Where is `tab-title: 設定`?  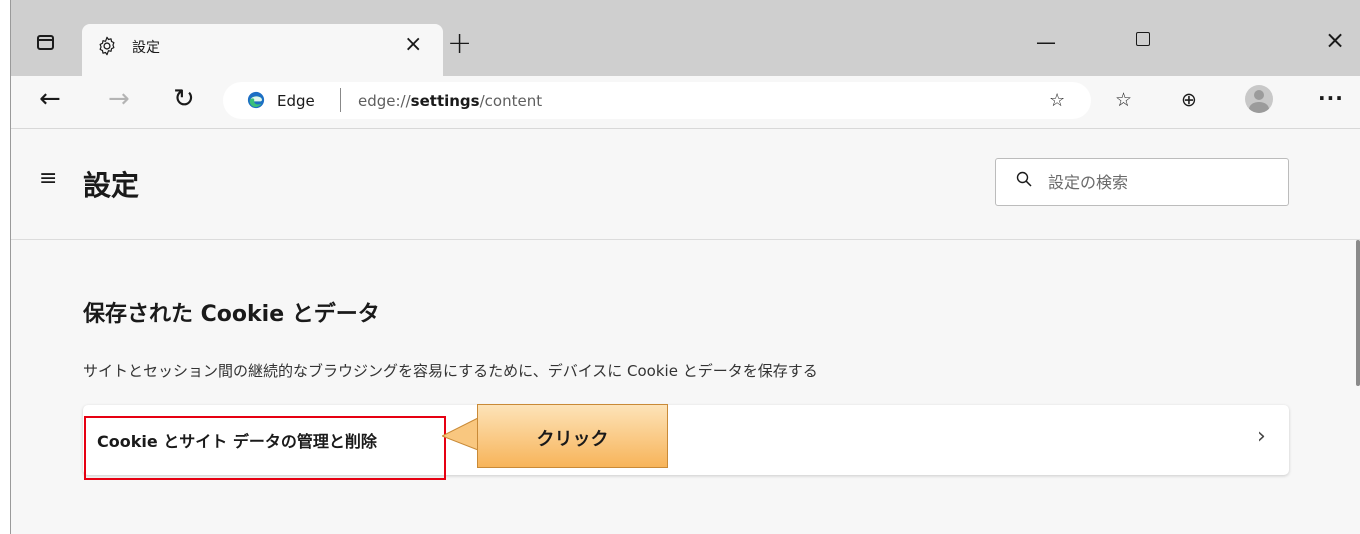
tab-title: 設定 is located at coordinates (146, 48).